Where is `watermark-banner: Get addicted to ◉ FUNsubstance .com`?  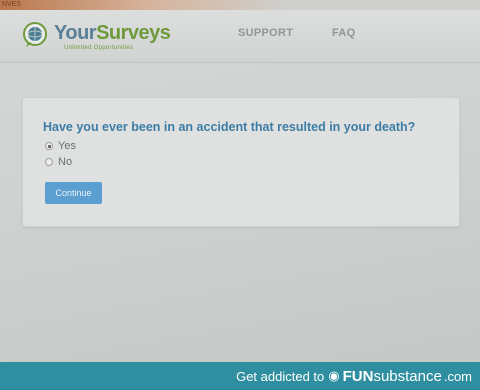
watermark-banner: Get addicted to ◉ FUNsubstance .com is located at coordinates (240, 376).